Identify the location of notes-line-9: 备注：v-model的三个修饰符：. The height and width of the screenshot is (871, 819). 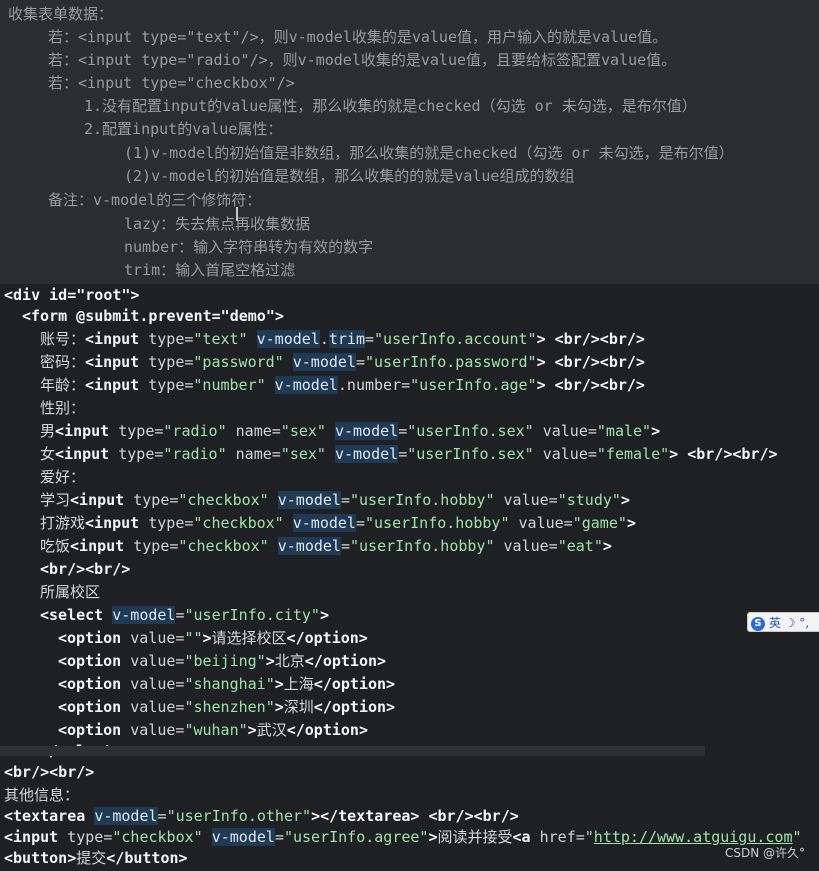
(155, 200).